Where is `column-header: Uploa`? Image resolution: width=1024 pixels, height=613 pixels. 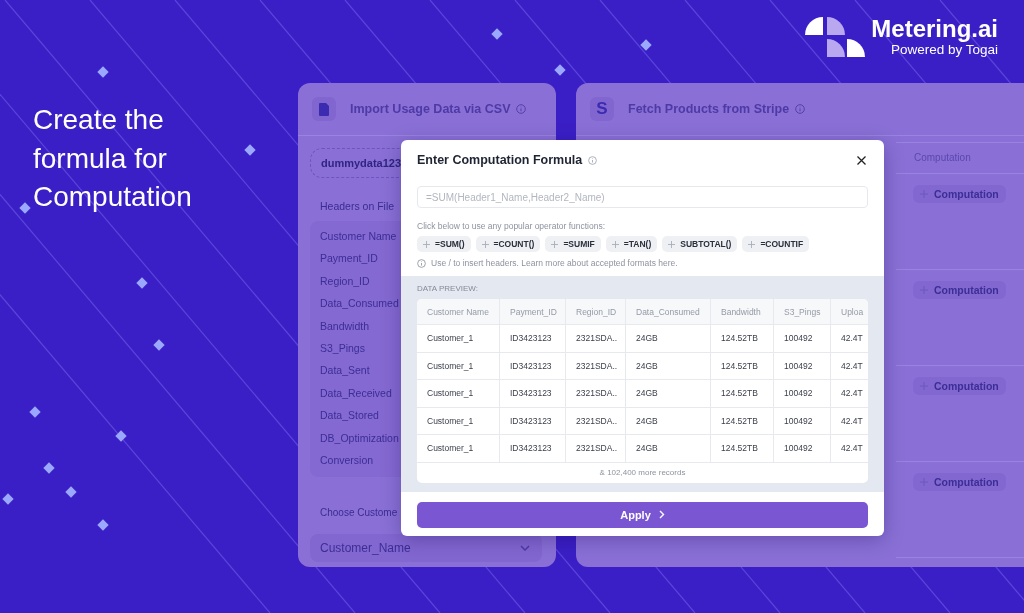 column-header: Uploa is located at coordinates (852, 312).